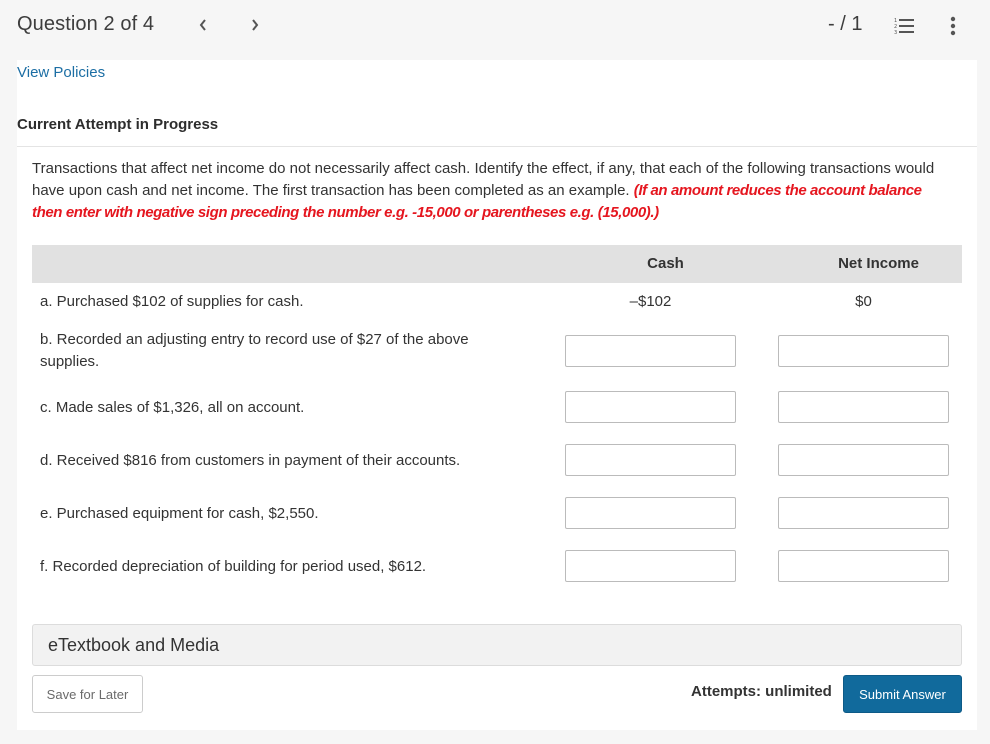 The image size is (990, 744). Describe the element at coordinates (650, 301) in the screenshot. I see `cash-value: –$102` at that location.